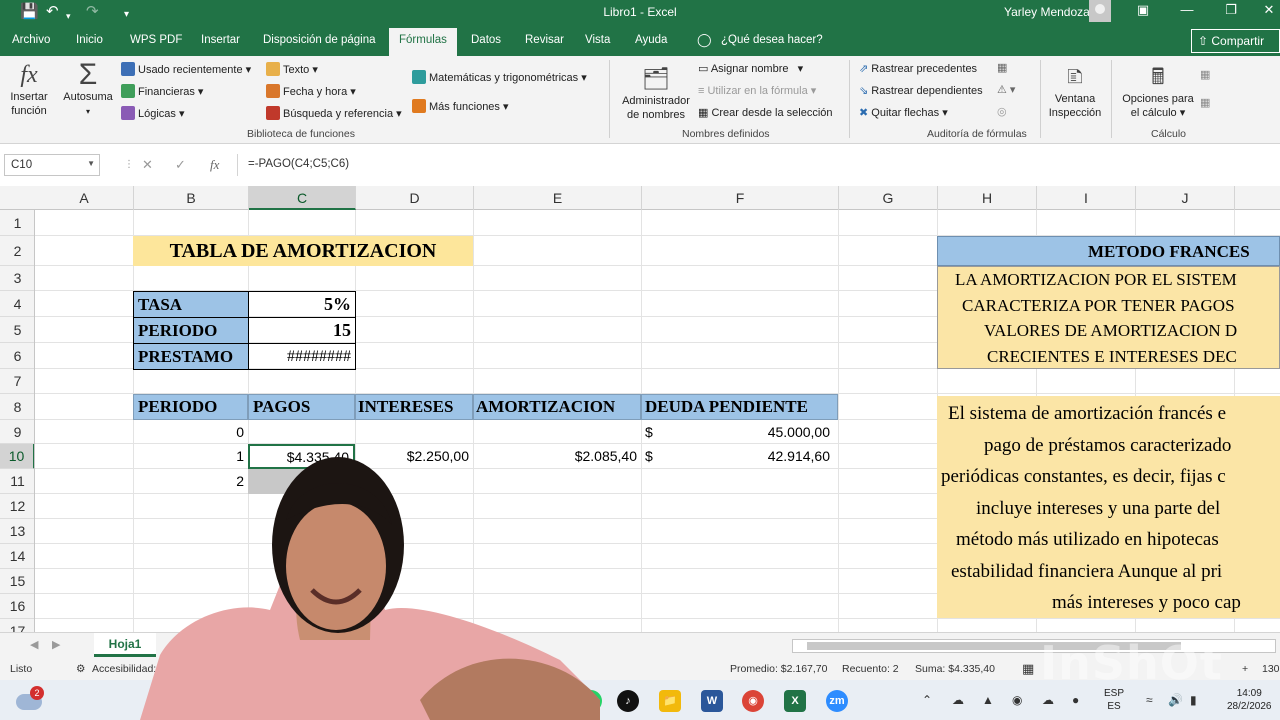 This screenshot has width=1280, height=720. Describe the element at coordinates (1193, 700) in the screenshot. I see `battery-icon: ▮` at that location.